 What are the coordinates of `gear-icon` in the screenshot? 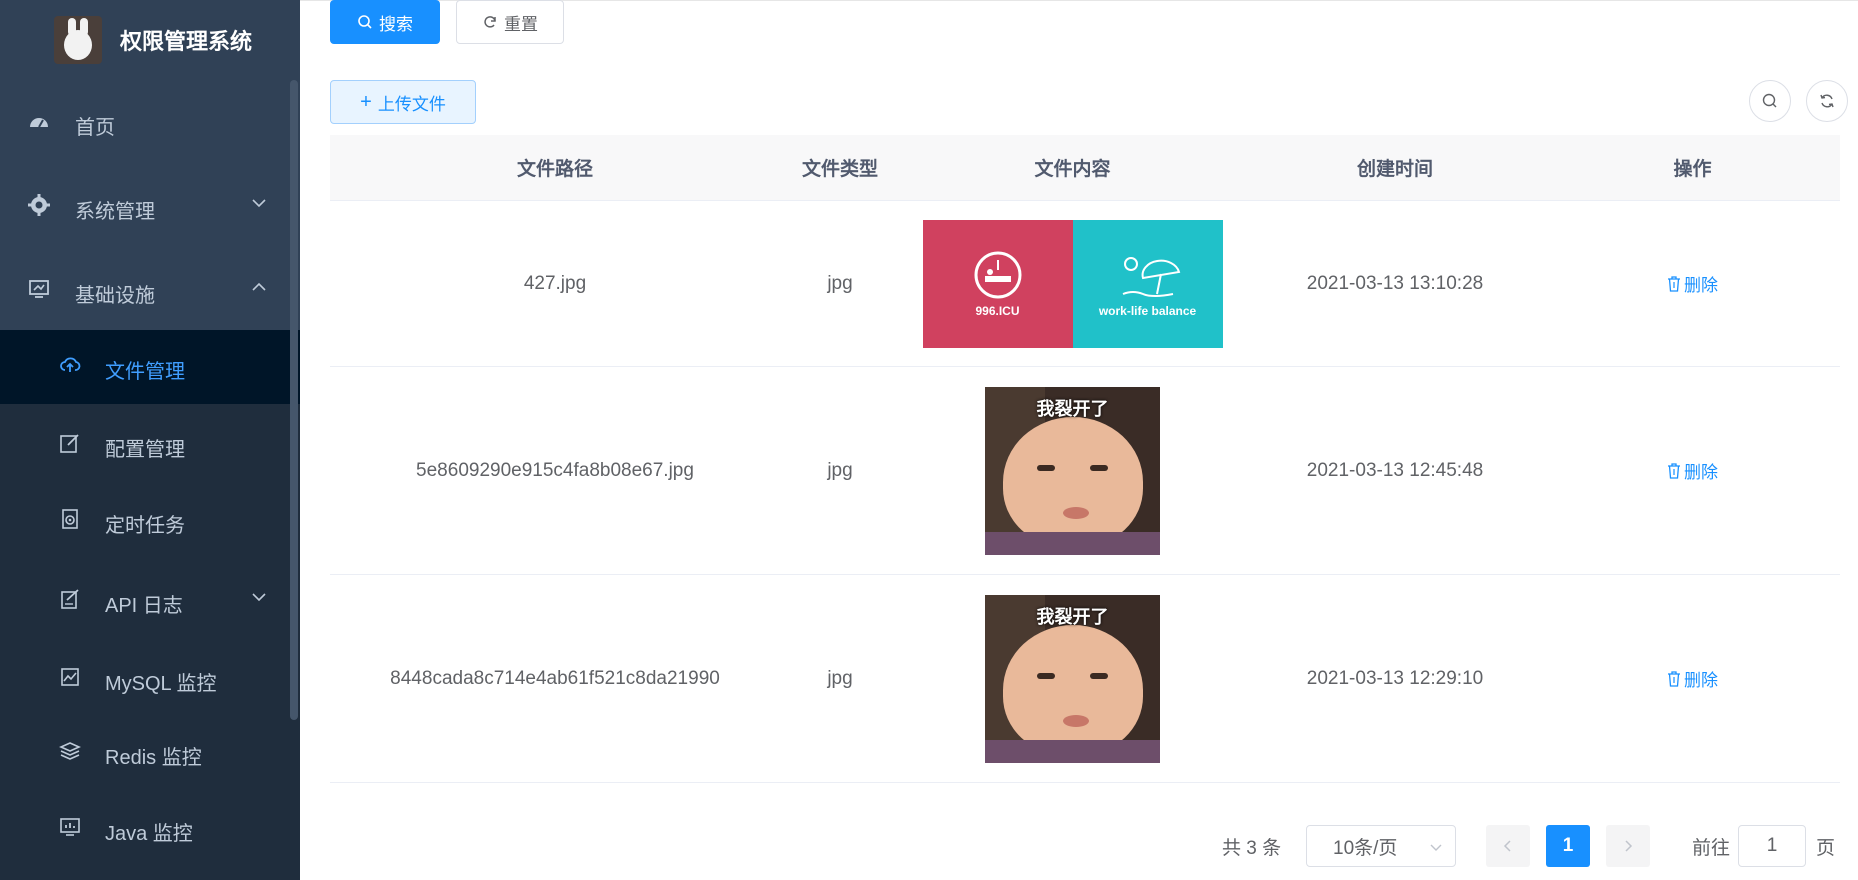 It's located at (39, 205).